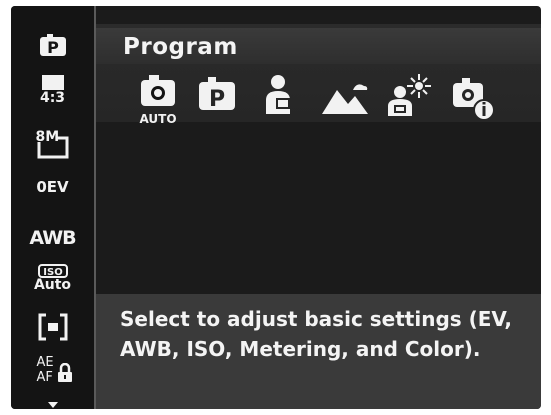 The image size is (551, 415). I want to click on af-label: AF, so click(44, 377).